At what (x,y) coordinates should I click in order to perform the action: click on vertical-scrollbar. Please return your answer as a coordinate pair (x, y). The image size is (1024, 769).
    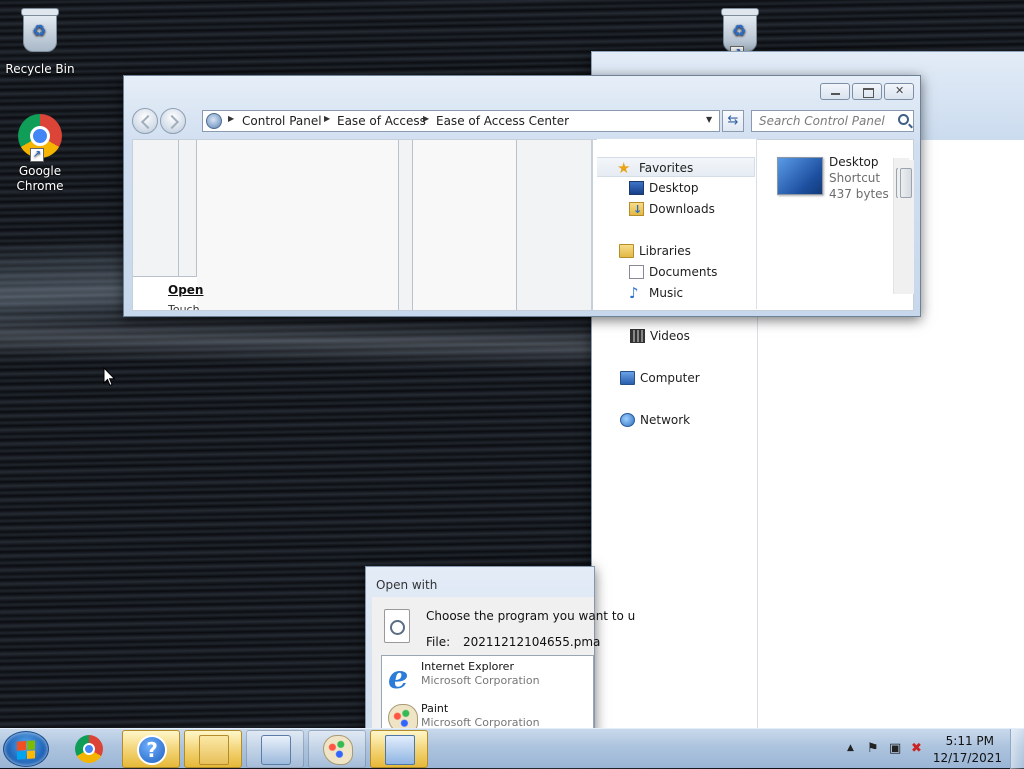
    Looking at the image, I should click on (906, 227).